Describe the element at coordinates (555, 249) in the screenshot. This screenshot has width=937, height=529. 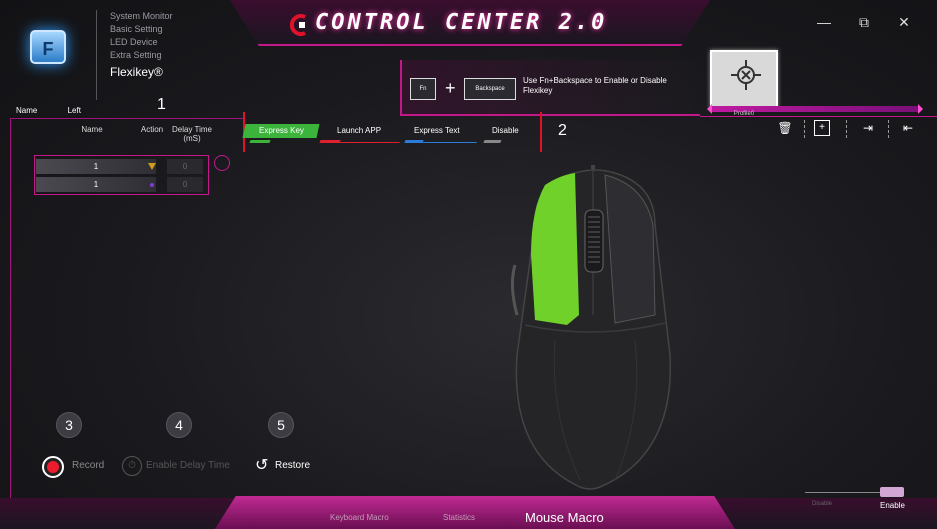
I see `mouse-left-button-highlight` at that location.